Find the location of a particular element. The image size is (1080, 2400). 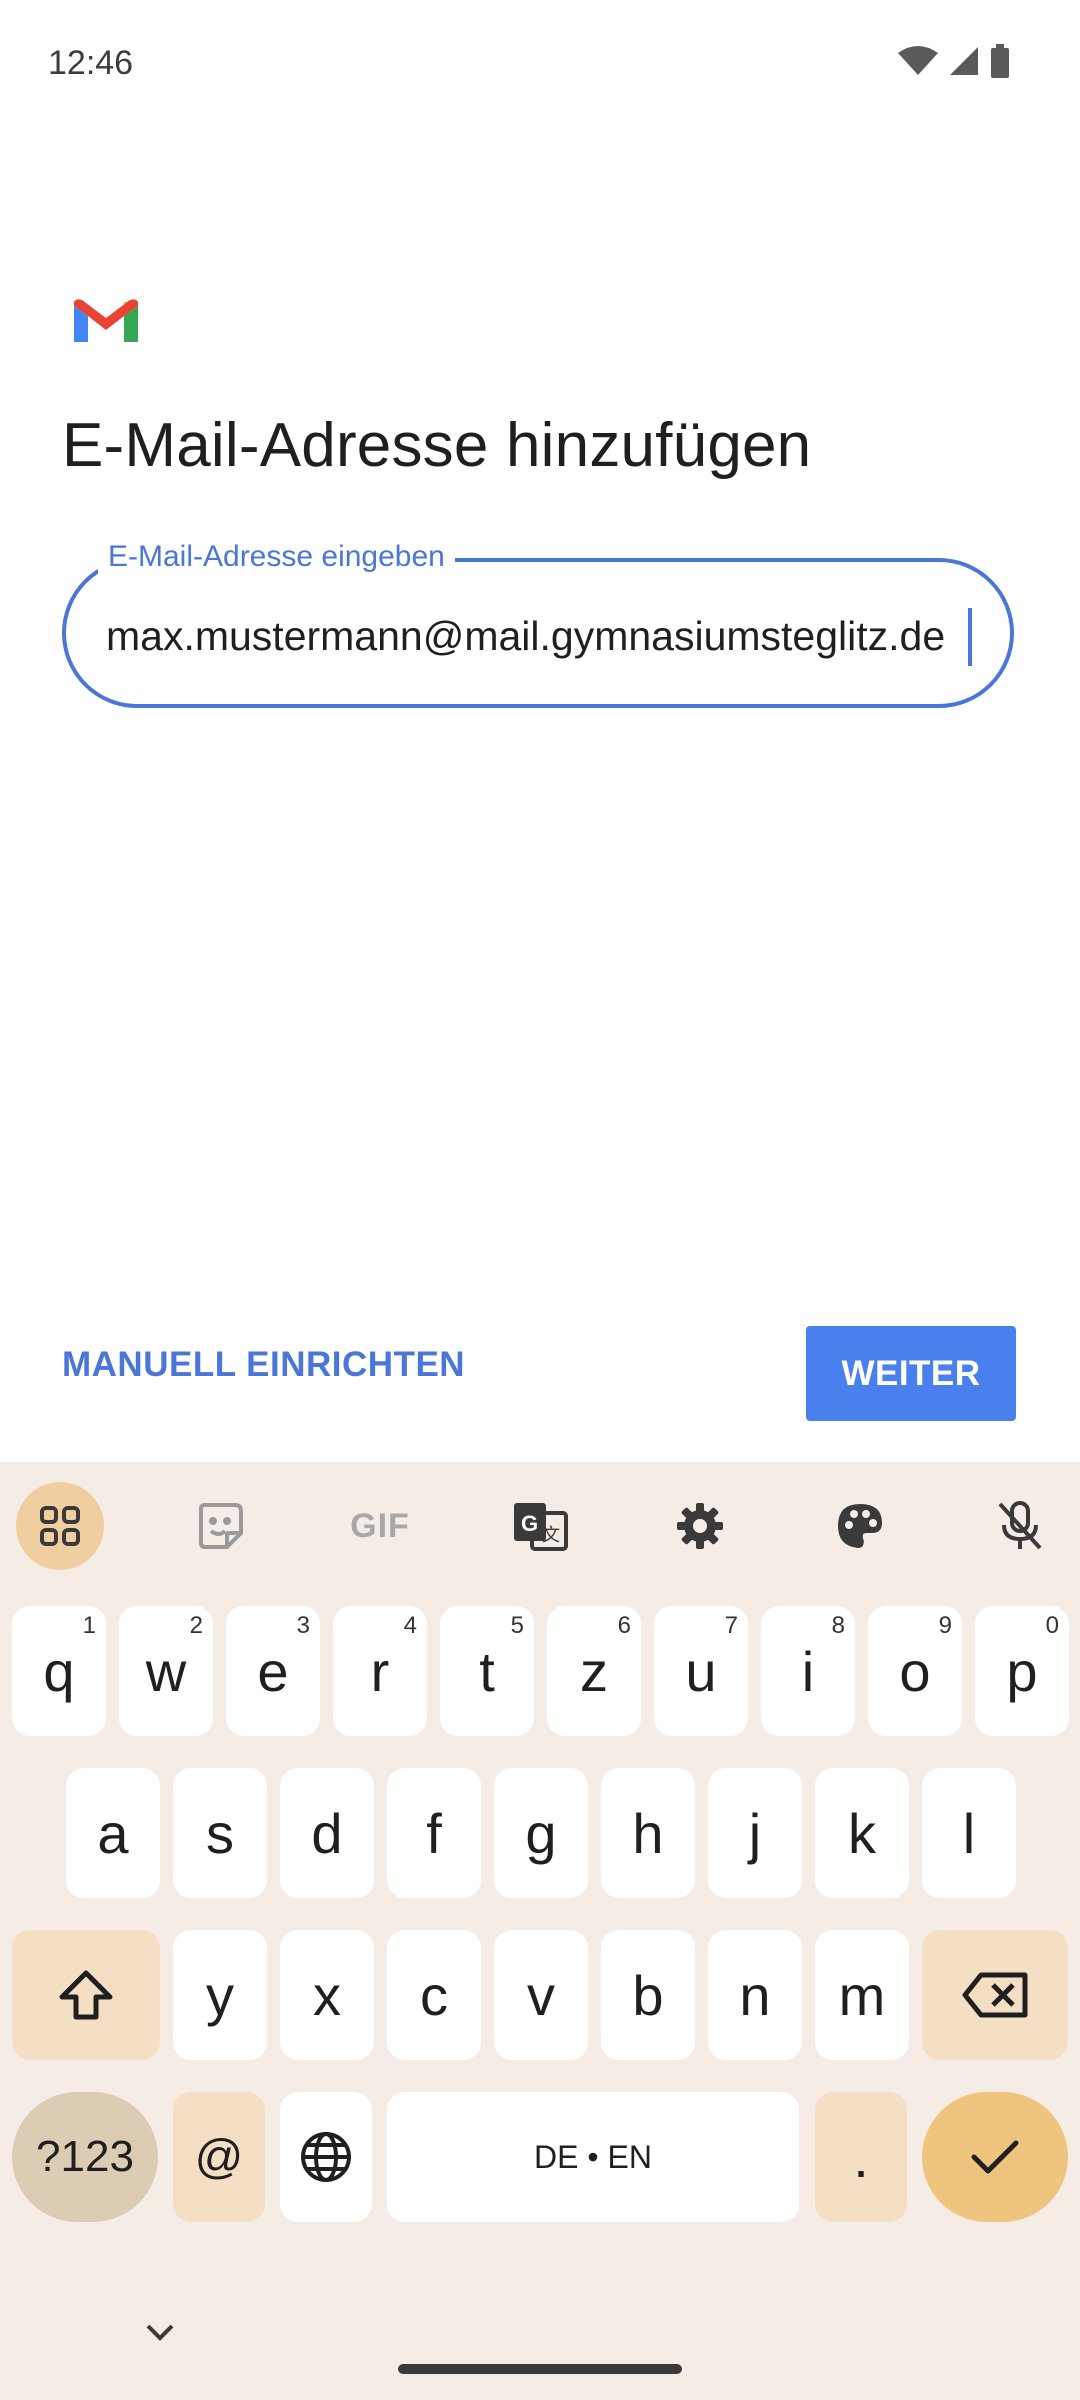

next-button: WEITER is located at coordinates (911, 1373).